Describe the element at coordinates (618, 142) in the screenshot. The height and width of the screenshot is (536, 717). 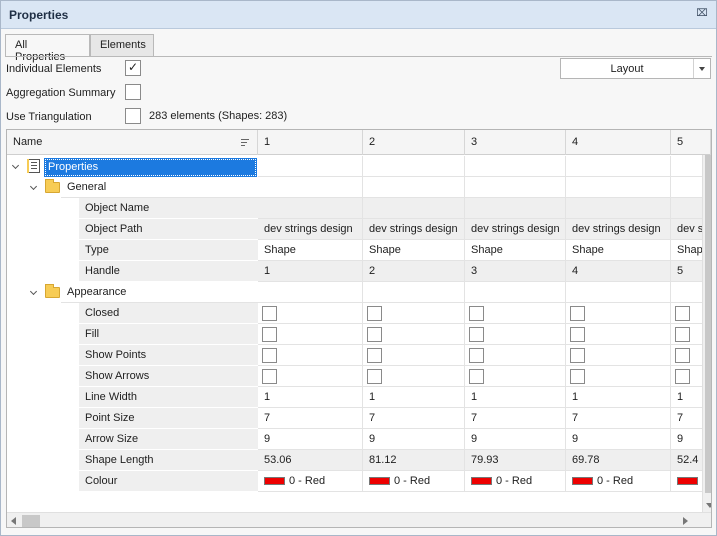
I see `column-header-4: 4` at that location.